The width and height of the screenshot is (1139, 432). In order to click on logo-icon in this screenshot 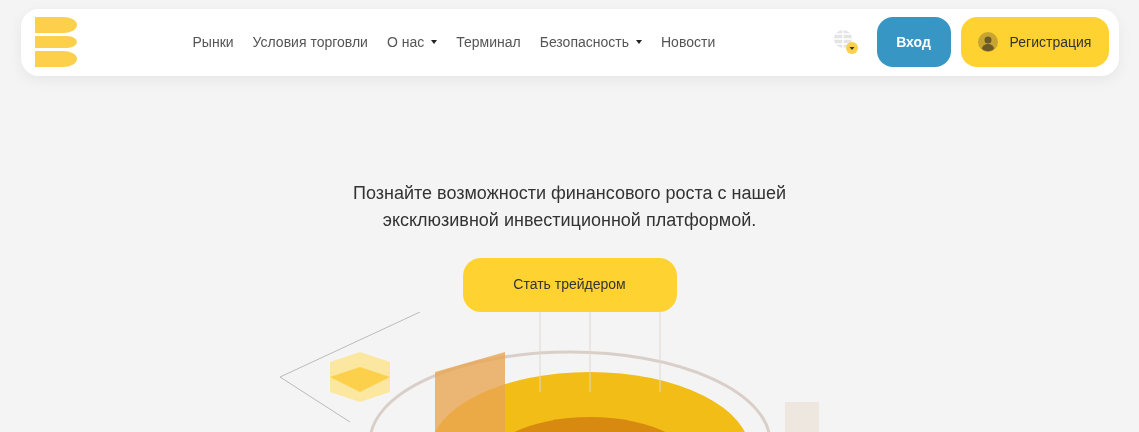, I will do `click(55, 42)`.